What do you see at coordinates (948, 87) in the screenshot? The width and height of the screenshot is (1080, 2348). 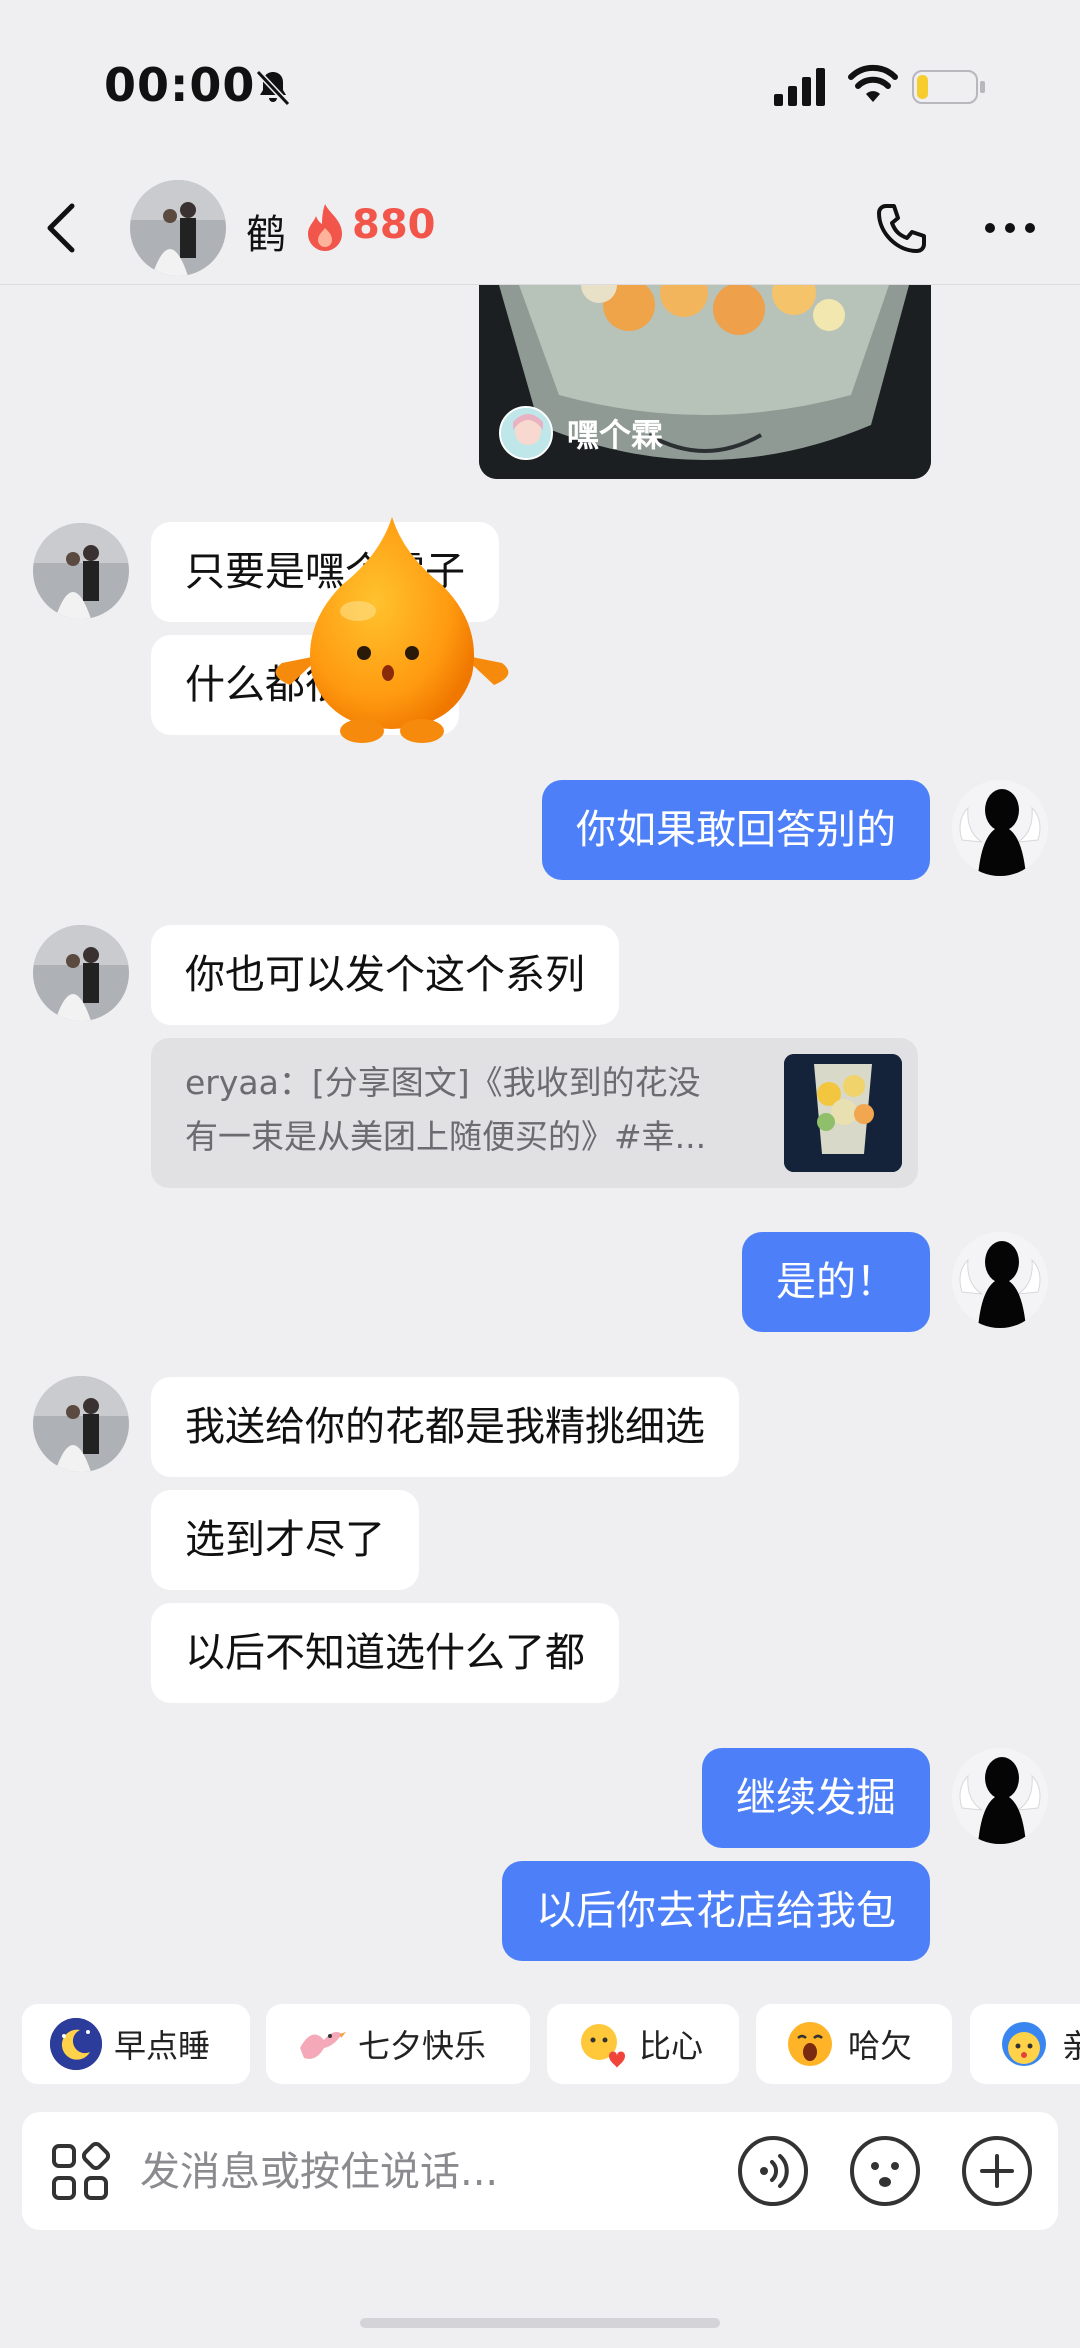 I see `battery-icon` at bounding box center [948, 87].